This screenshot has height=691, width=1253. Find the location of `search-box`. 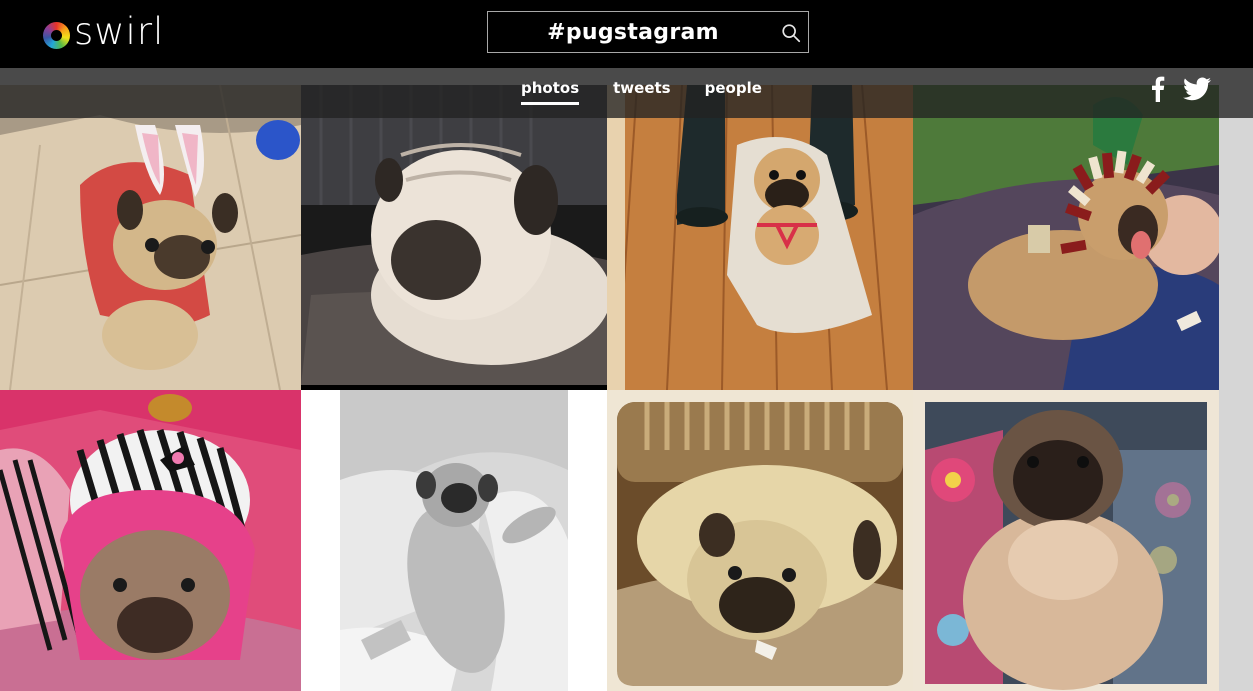

search-box is located at coordinates (648, 32).